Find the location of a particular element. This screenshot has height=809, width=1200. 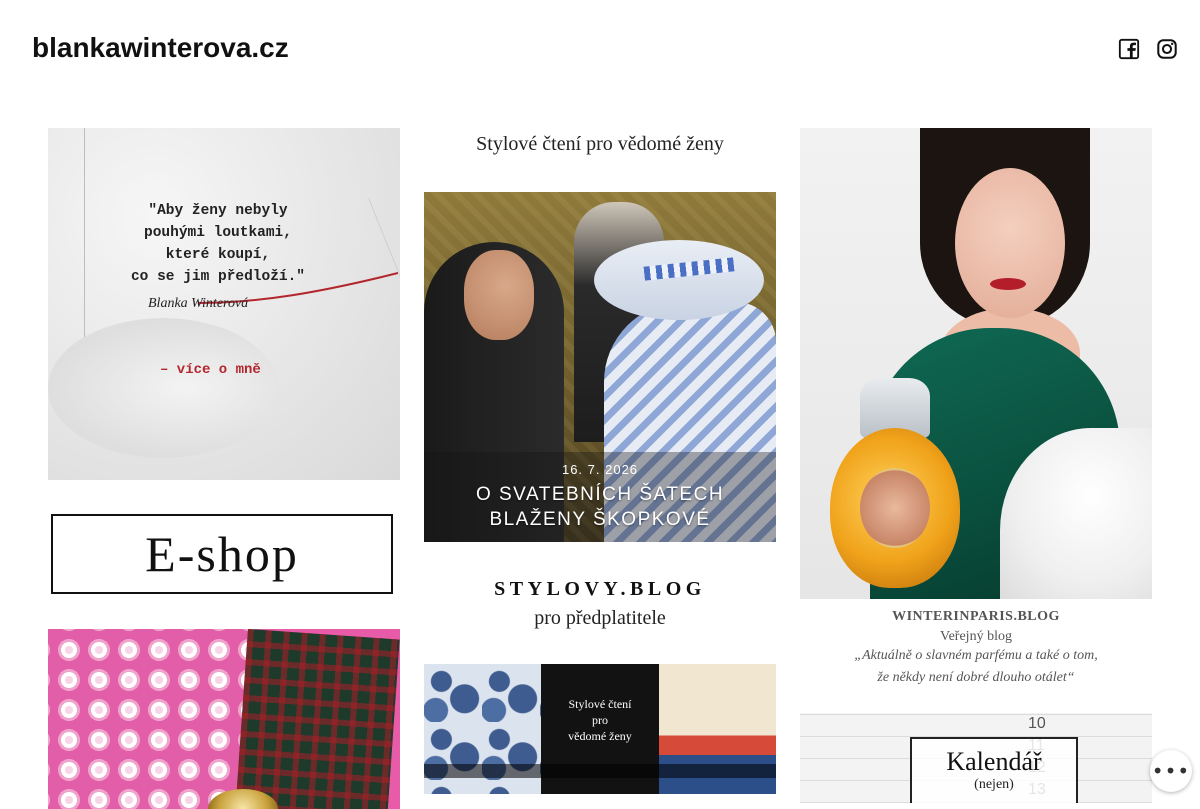

perfume-label is located at coordinates (895, 508).